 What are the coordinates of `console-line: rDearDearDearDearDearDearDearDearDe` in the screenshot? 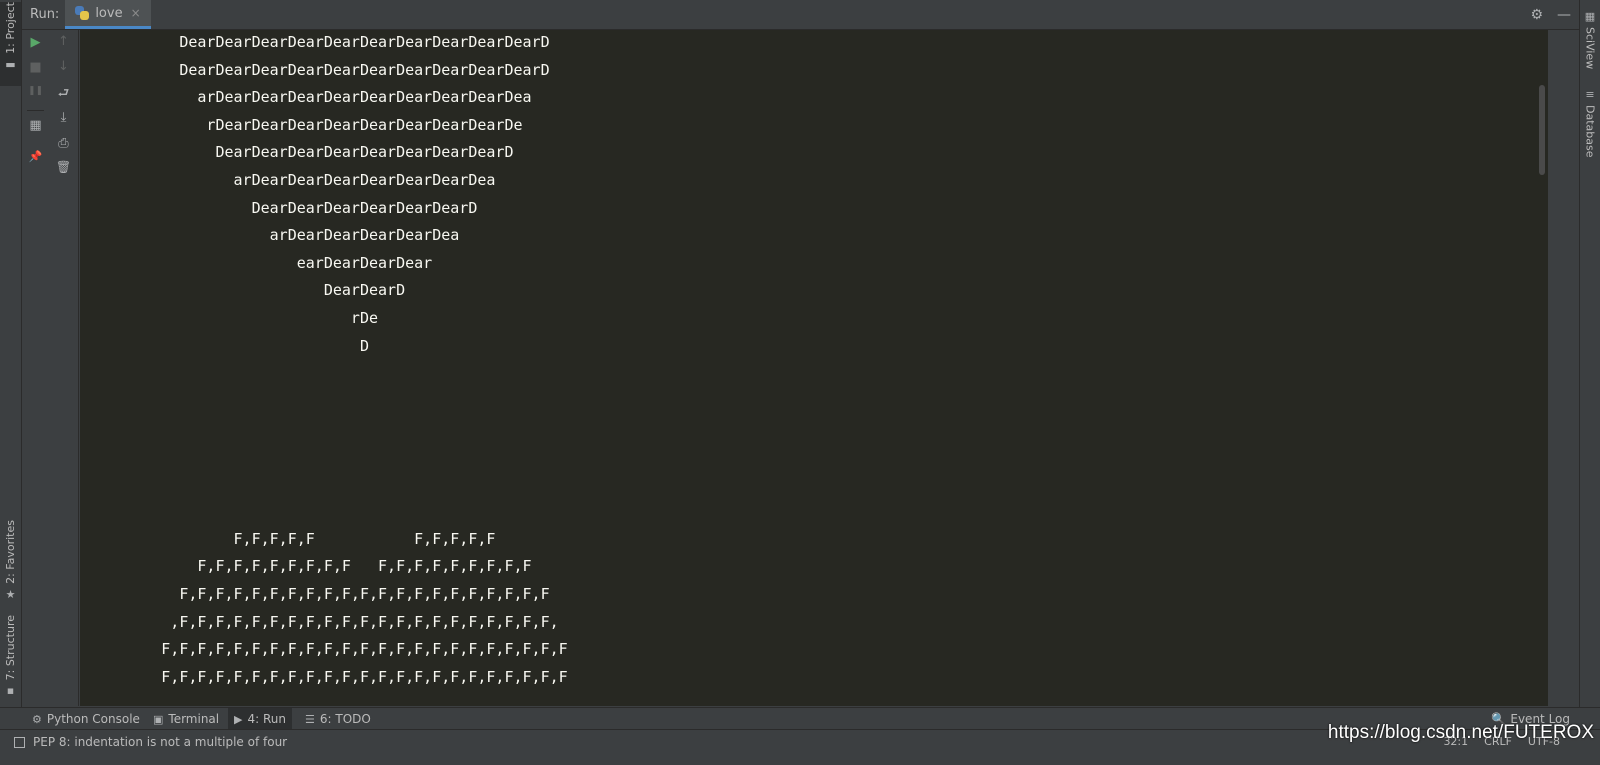 It's located at (301, 124).